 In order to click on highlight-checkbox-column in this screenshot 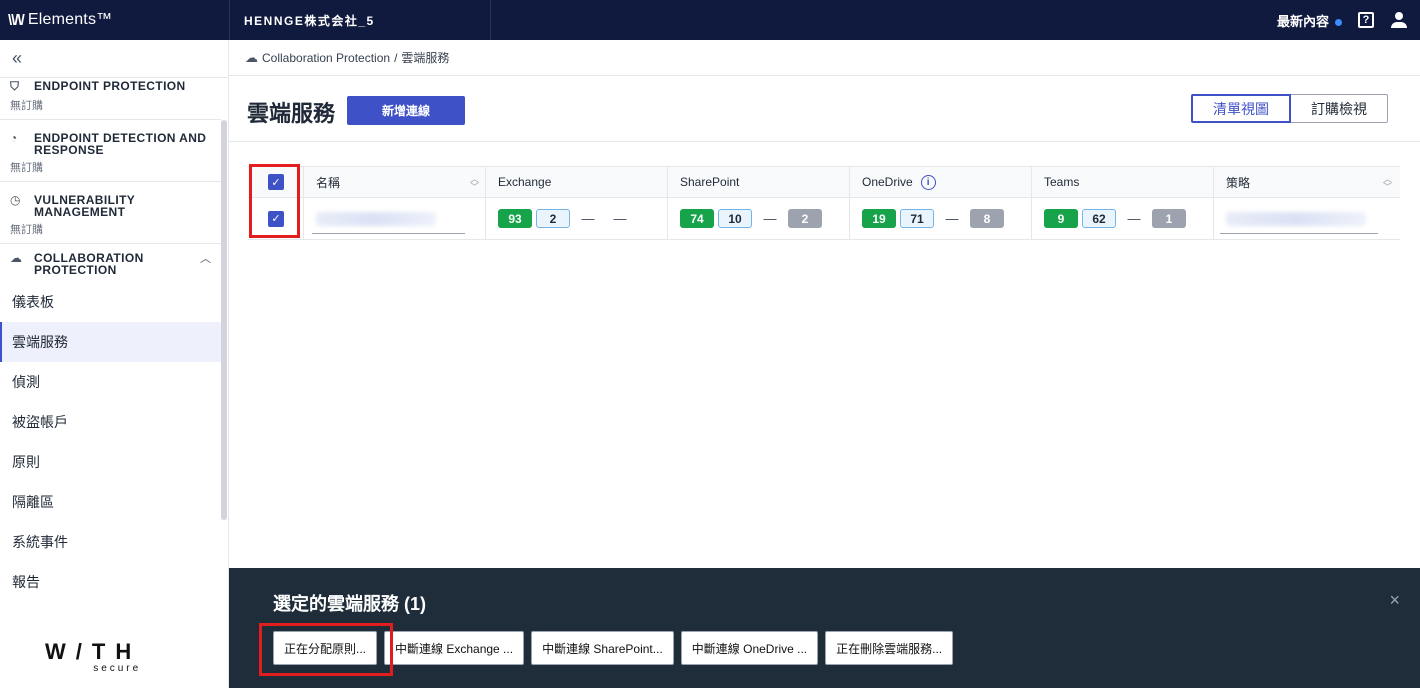, I will do `click(274, 201)`.